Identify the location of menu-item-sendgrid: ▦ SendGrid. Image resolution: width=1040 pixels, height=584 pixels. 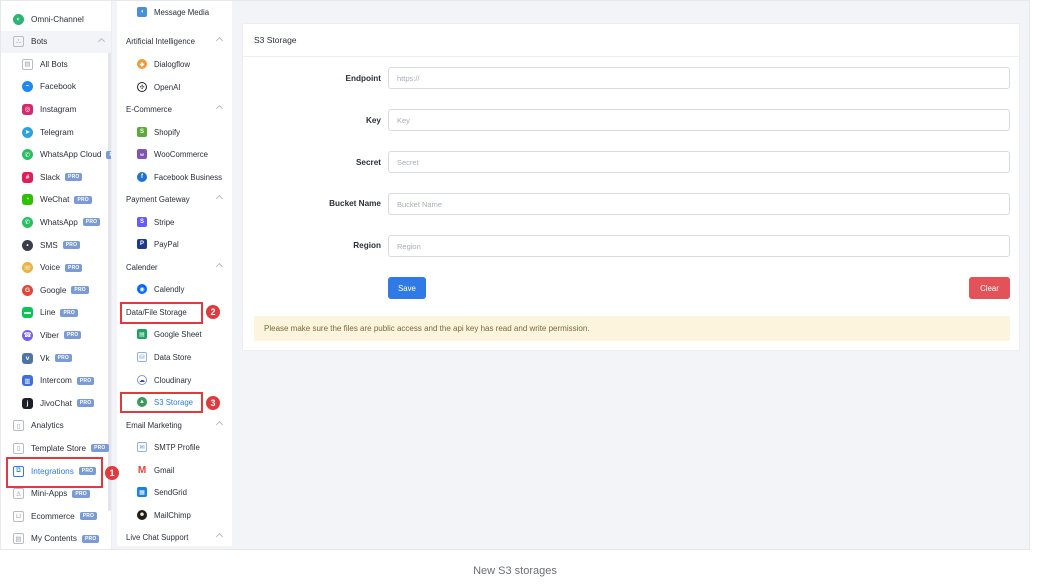
(174, 492).